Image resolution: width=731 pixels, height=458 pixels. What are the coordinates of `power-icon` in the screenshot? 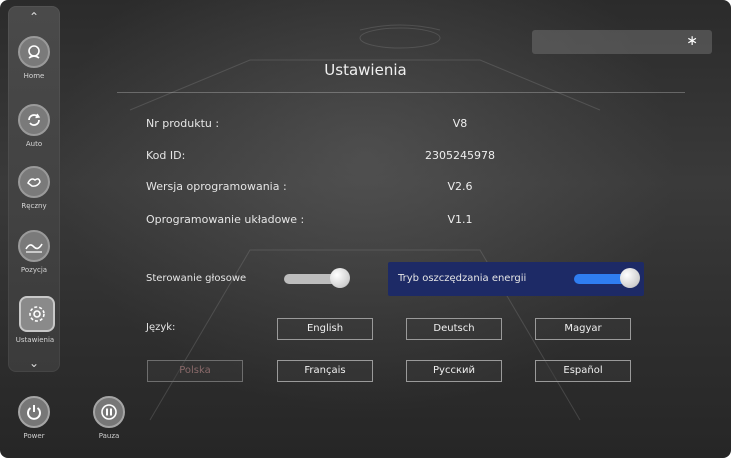 It's located at (34, 412).